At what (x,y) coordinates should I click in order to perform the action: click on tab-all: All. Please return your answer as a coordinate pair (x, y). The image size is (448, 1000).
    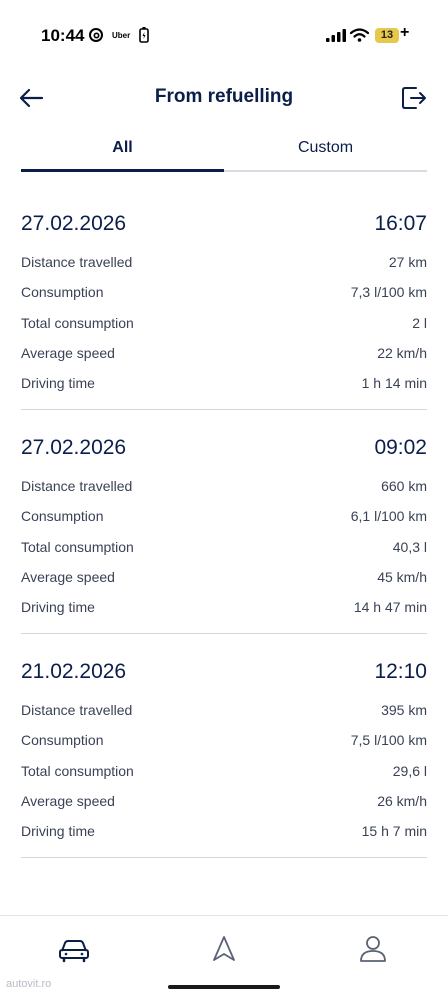
    Looking at the image, I should click on (122, 151).